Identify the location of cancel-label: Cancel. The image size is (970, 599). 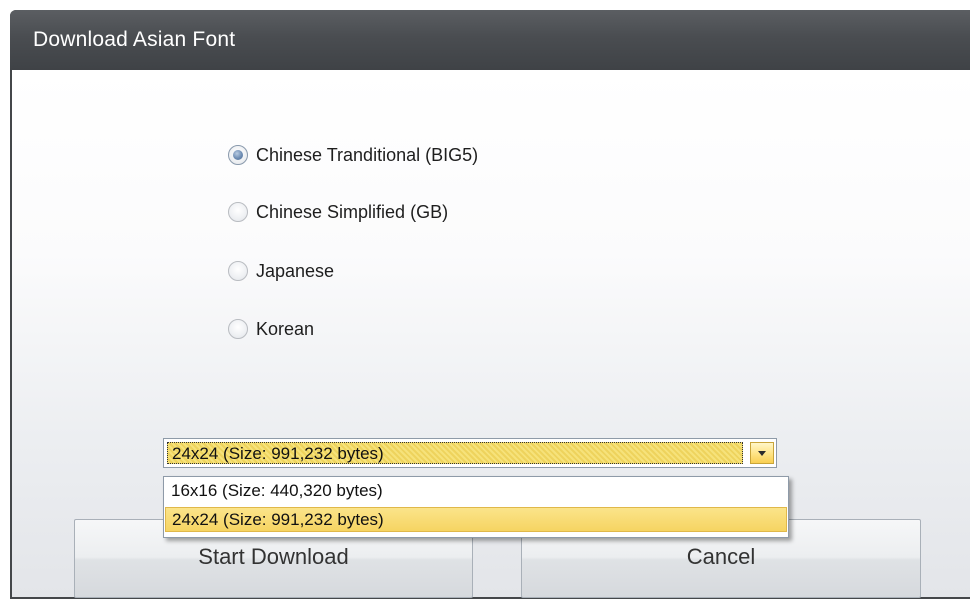
(721, 556).